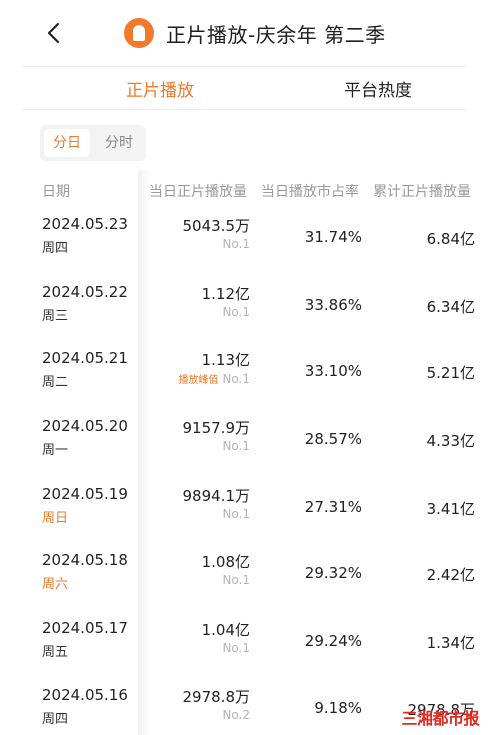 The image size is (489, 735). What do you see at coordinates (333, 237) in the screenshot?
I see `market-share-value: 31.74%` at bounding box center [333, 237].